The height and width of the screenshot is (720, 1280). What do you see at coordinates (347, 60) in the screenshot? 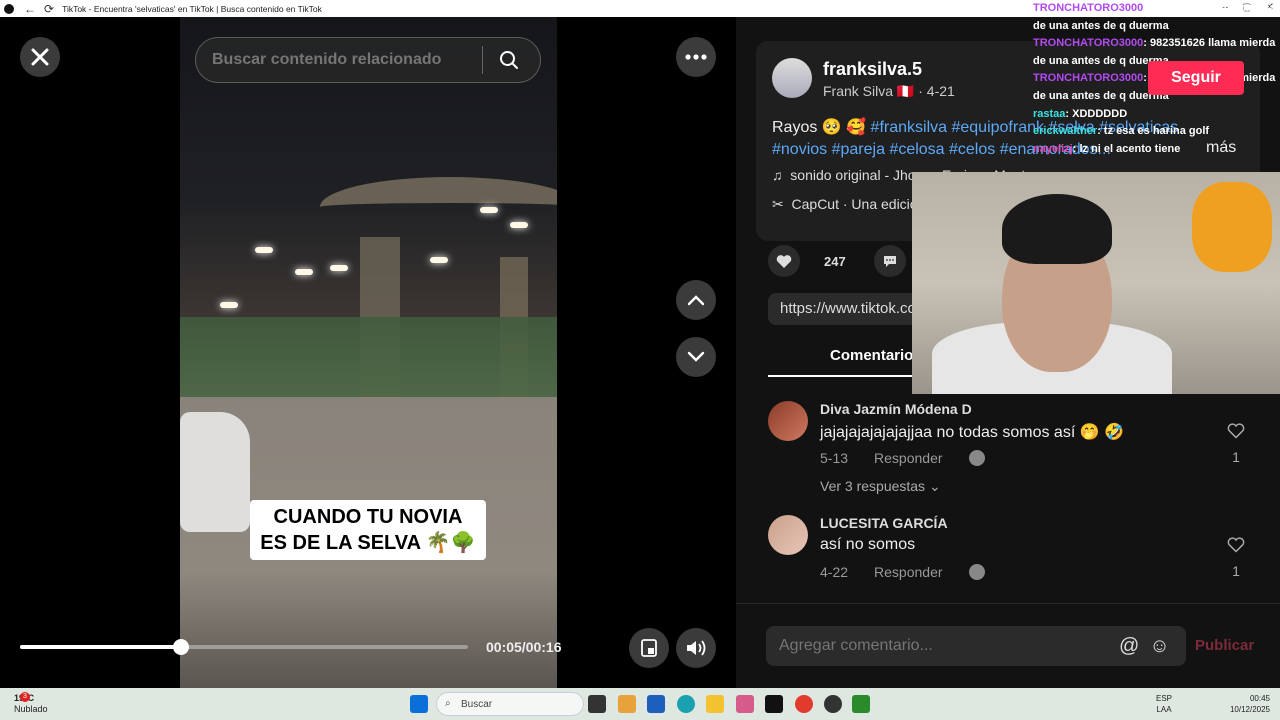
I see `related-search-input` at bounding box center [347, 60].